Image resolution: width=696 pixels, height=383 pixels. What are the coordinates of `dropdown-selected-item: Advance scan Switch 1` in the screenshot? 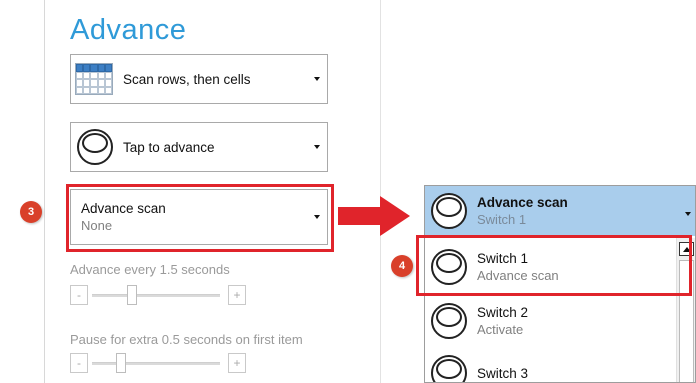 It's located at (560, 211).